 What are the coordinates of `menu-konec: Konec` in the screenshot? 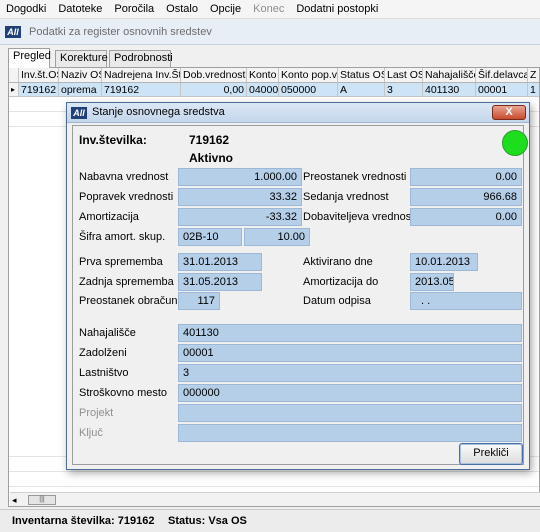 It's located at (269, 8).